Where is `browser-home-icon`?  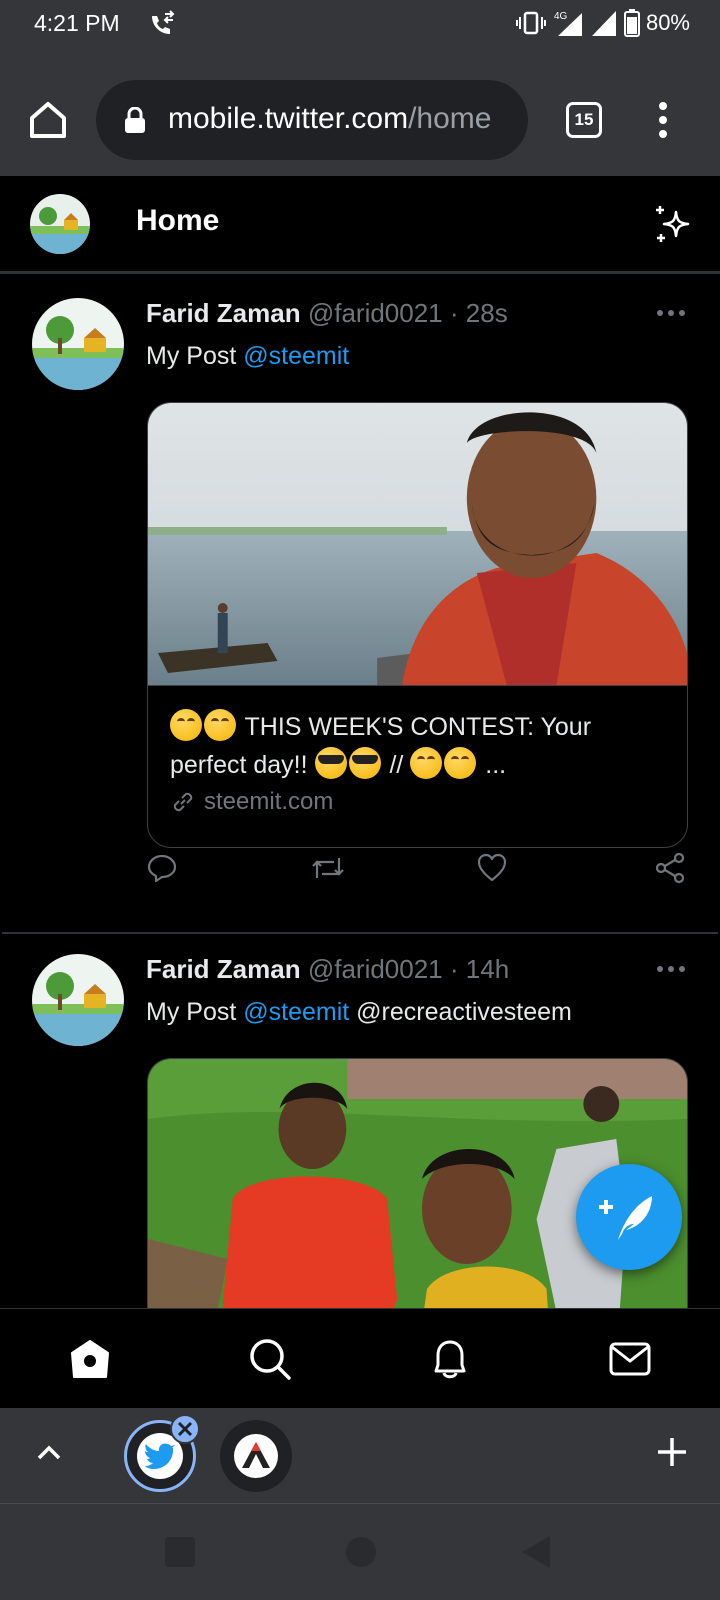 browser-home-icon is located at coordinates (48, 120).